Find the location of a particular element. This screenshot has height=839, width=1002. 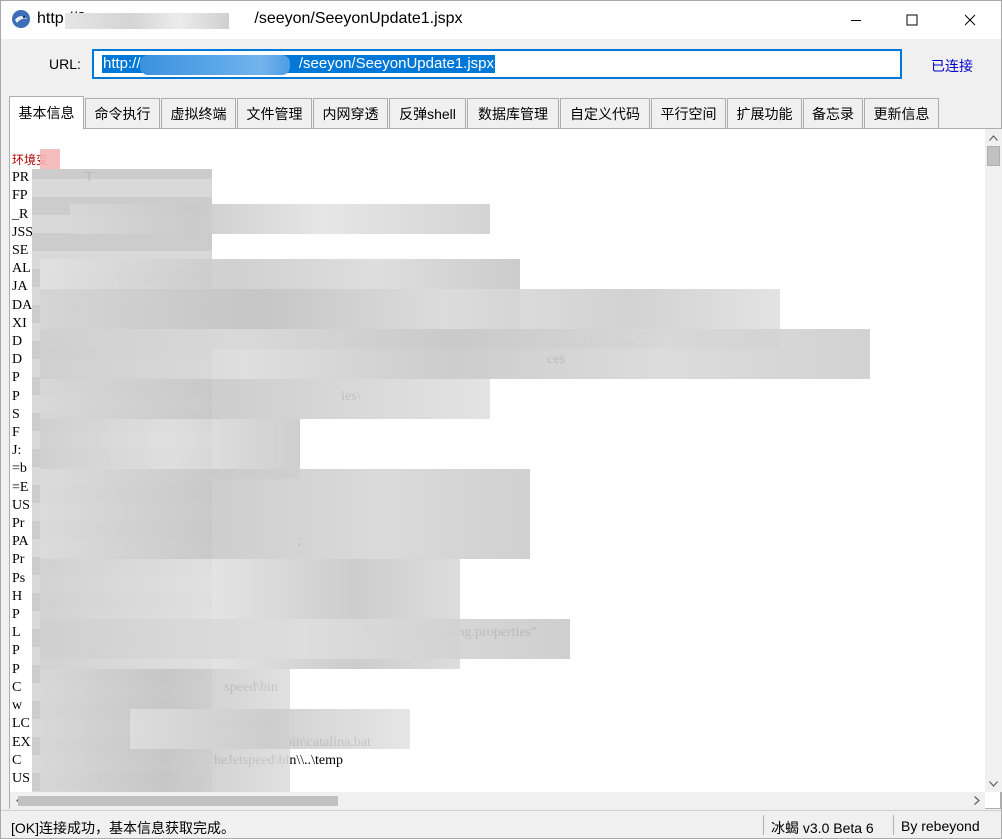

tab-parallel-space: 平行空间 is located at coordinates (688, 113).